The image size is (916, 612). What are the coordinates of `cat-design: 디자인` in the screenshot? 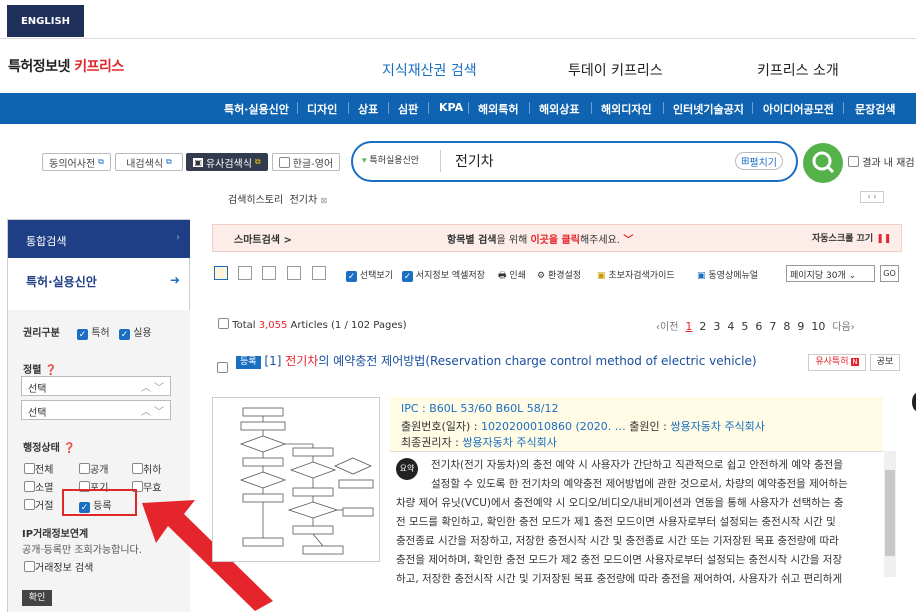 It's located at (322, 109).